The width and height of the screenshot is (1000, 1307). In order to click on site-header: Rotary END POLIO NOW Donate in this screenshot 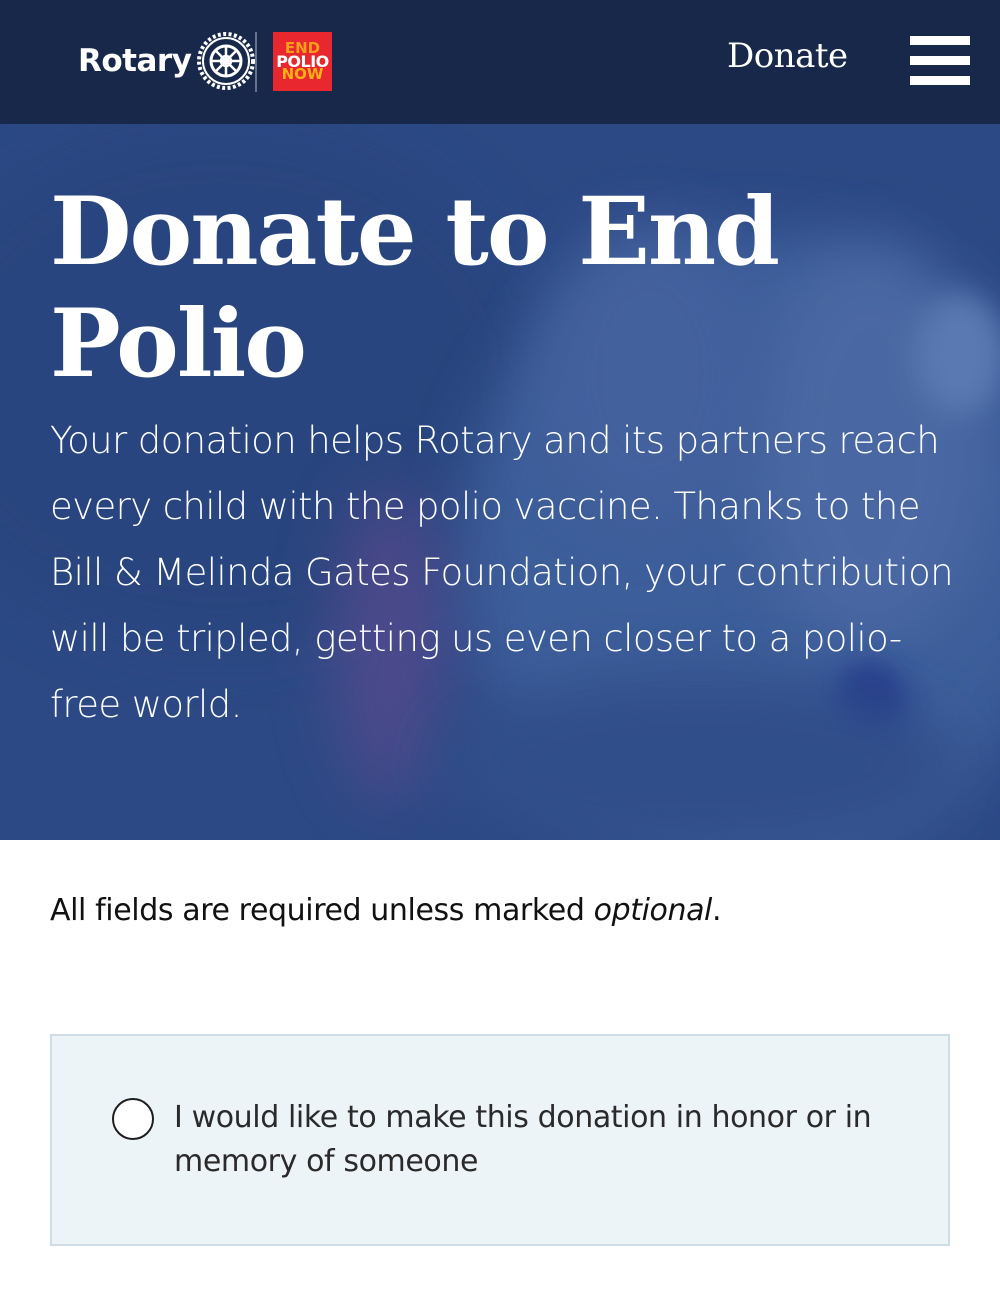, I will do `click(500, 62)`.